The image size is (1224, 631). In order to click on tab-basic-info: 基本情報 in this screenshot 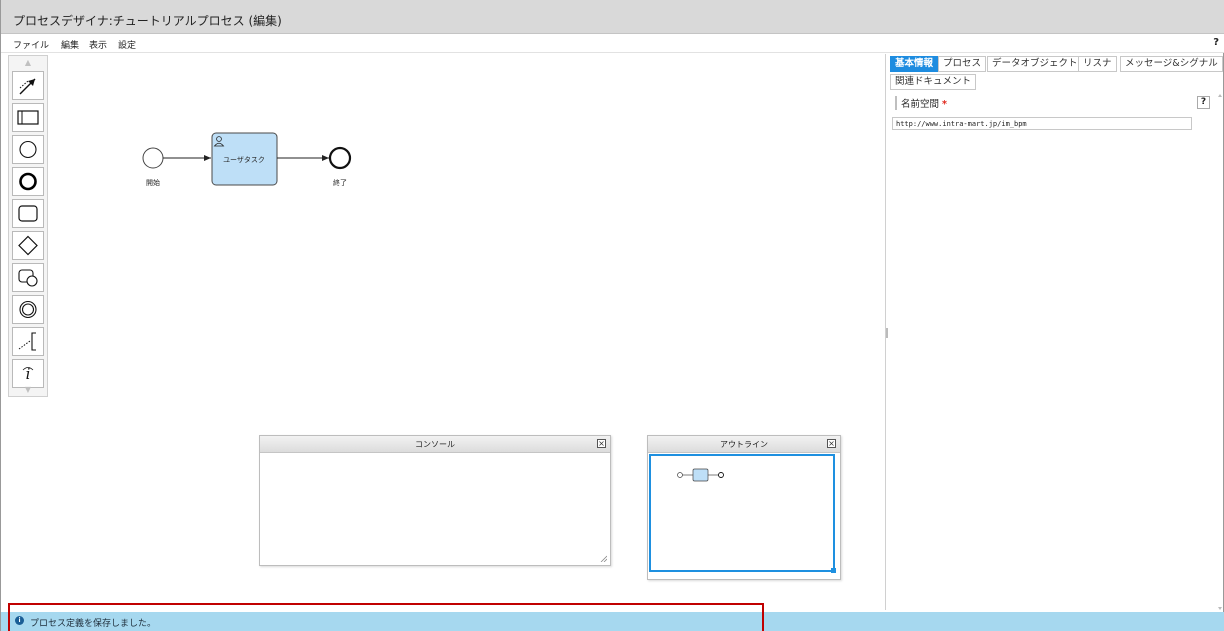, I will do `click(914, 64)`.